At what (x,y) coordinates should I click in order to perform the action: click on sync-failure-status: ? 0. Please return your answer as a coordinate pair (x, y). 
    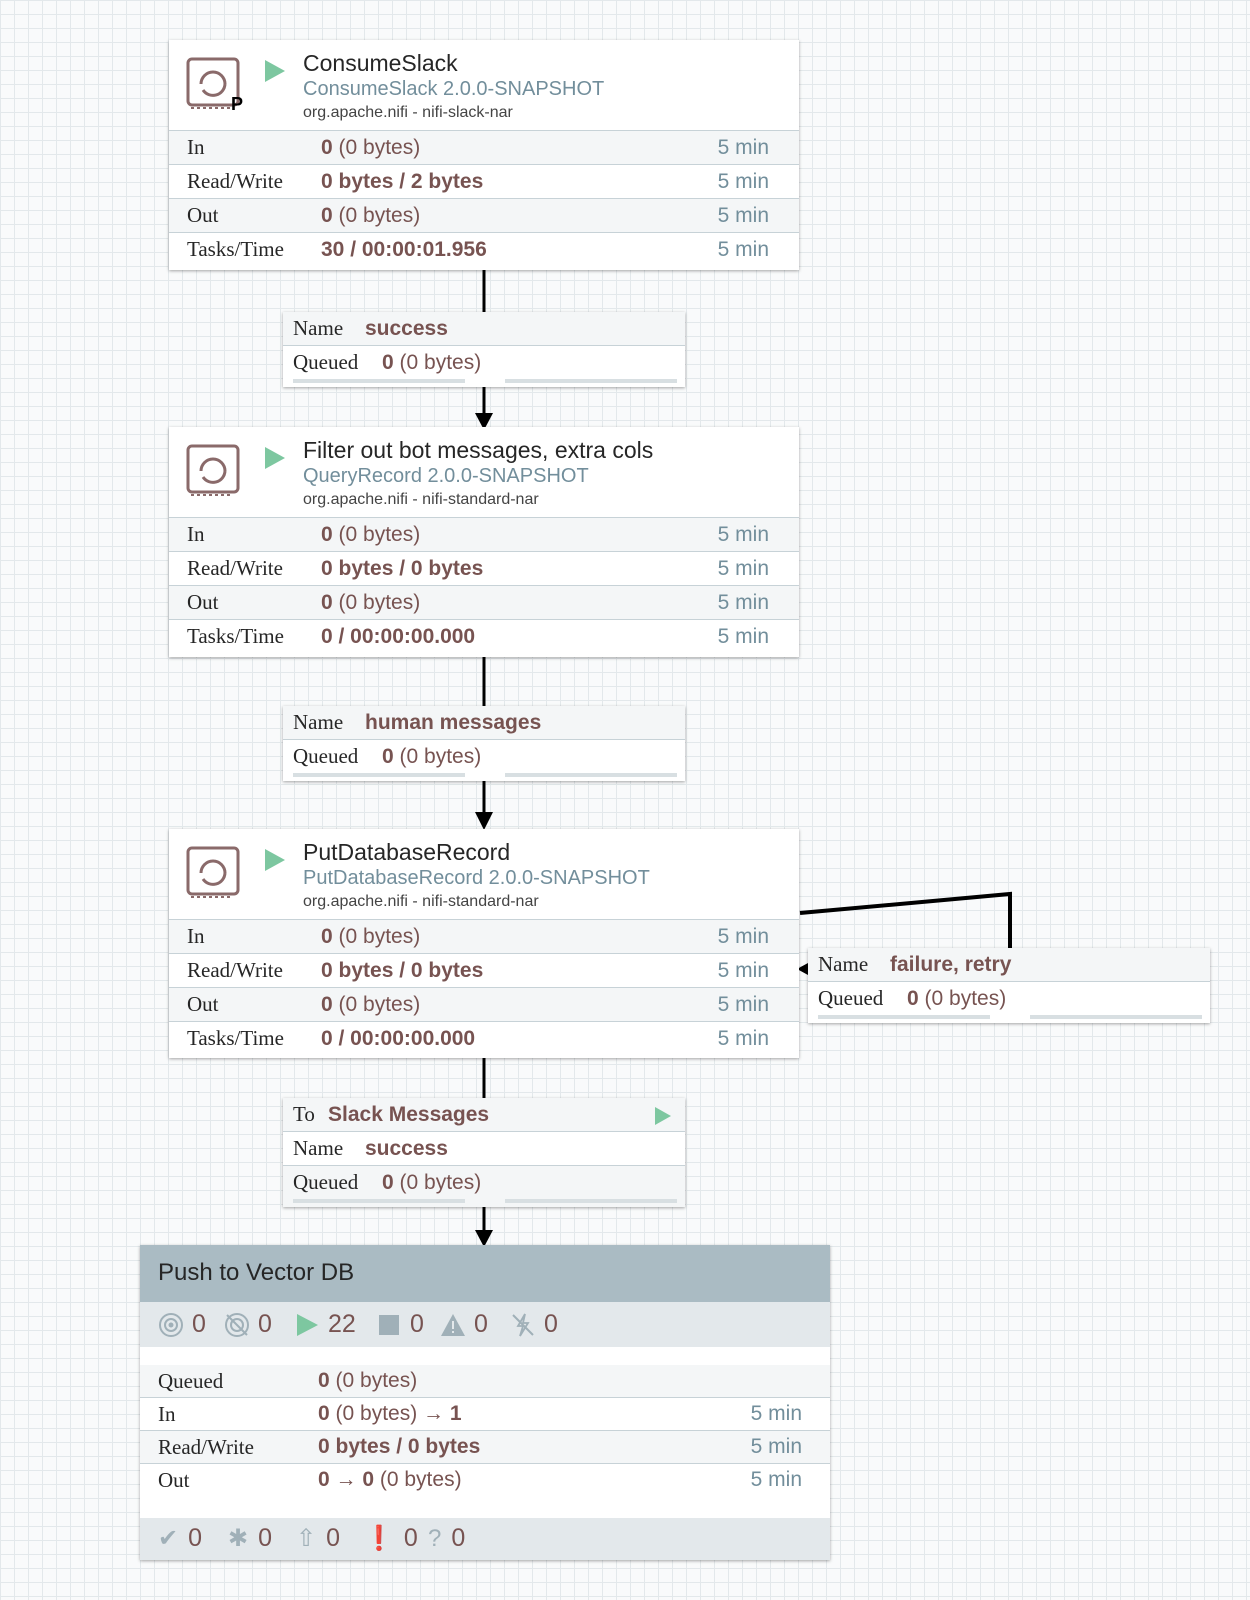
    Looking at the image, I should click on (447, 1538).